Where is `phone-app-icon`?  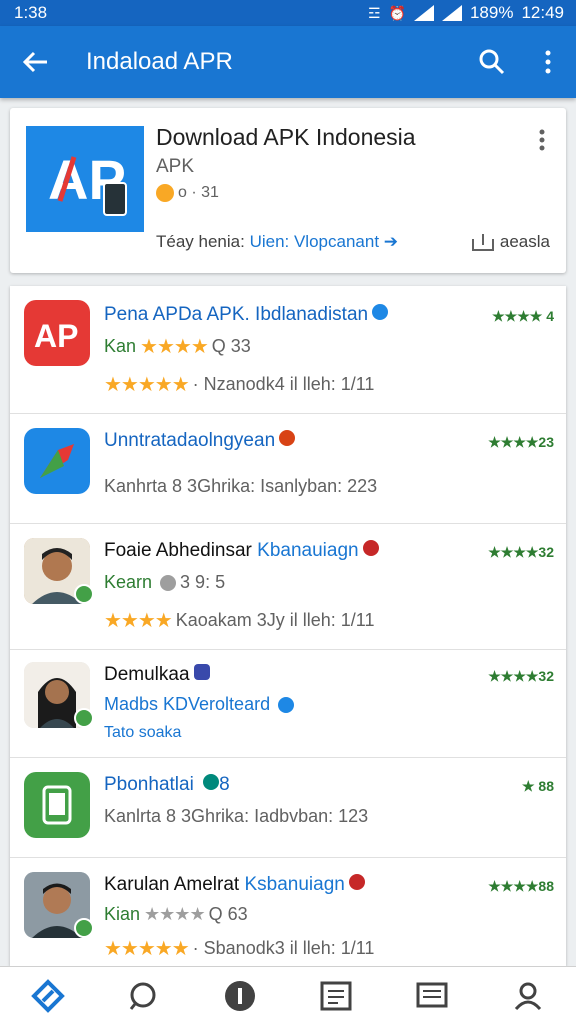
phone-app-icon is located at coordinates (57, 805).